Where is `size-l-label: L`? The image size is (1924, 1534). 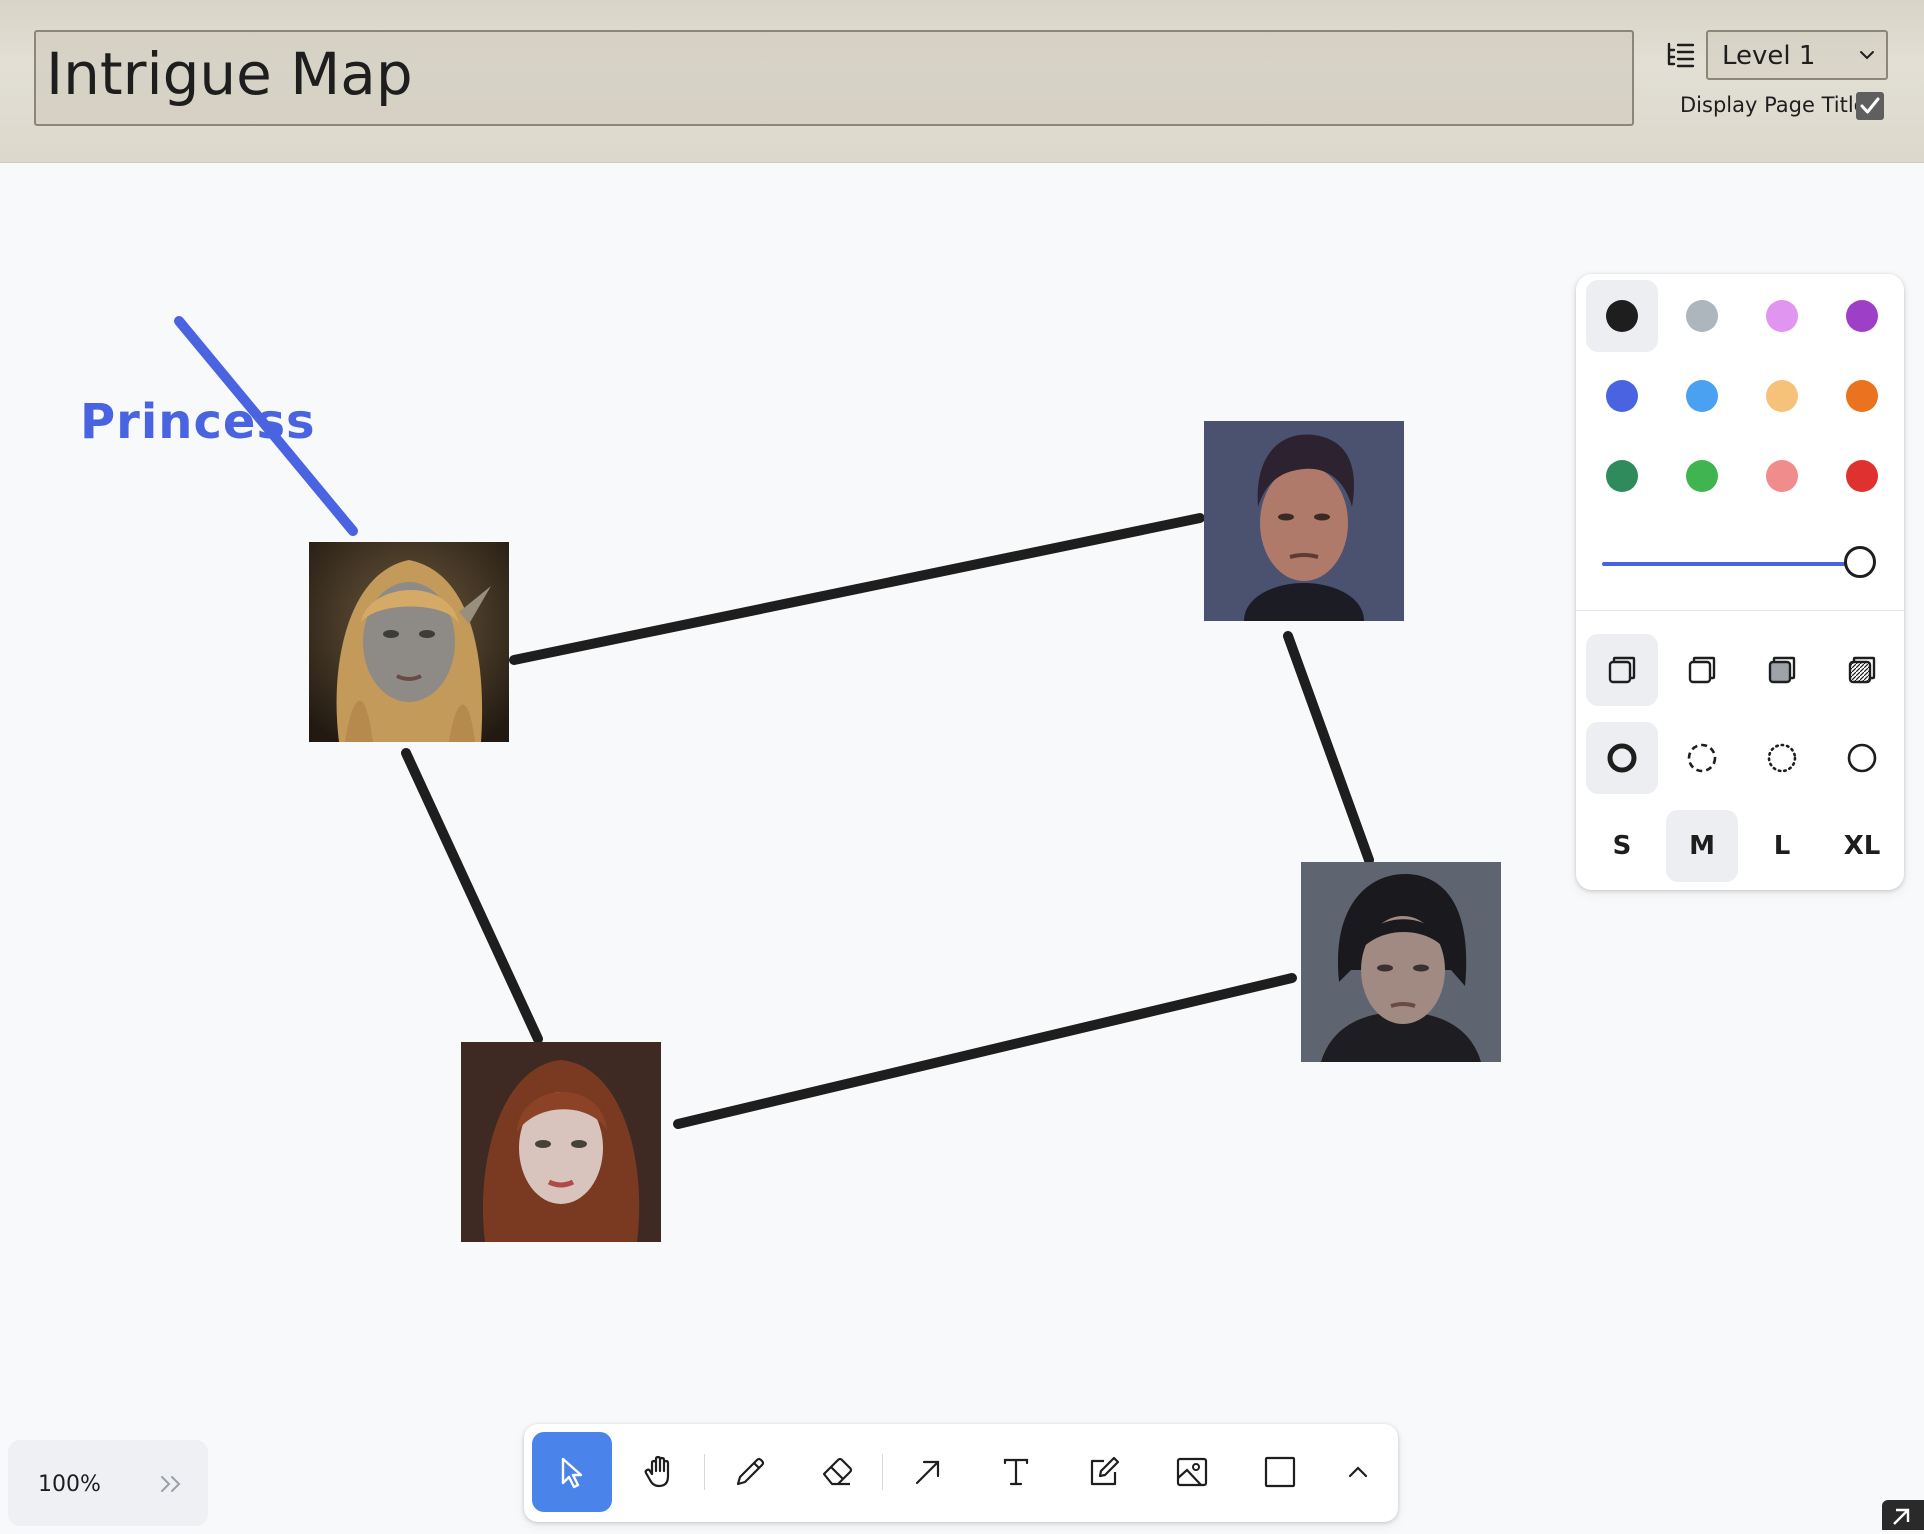 size-l-label: L is located at coordinates (1782, 846).